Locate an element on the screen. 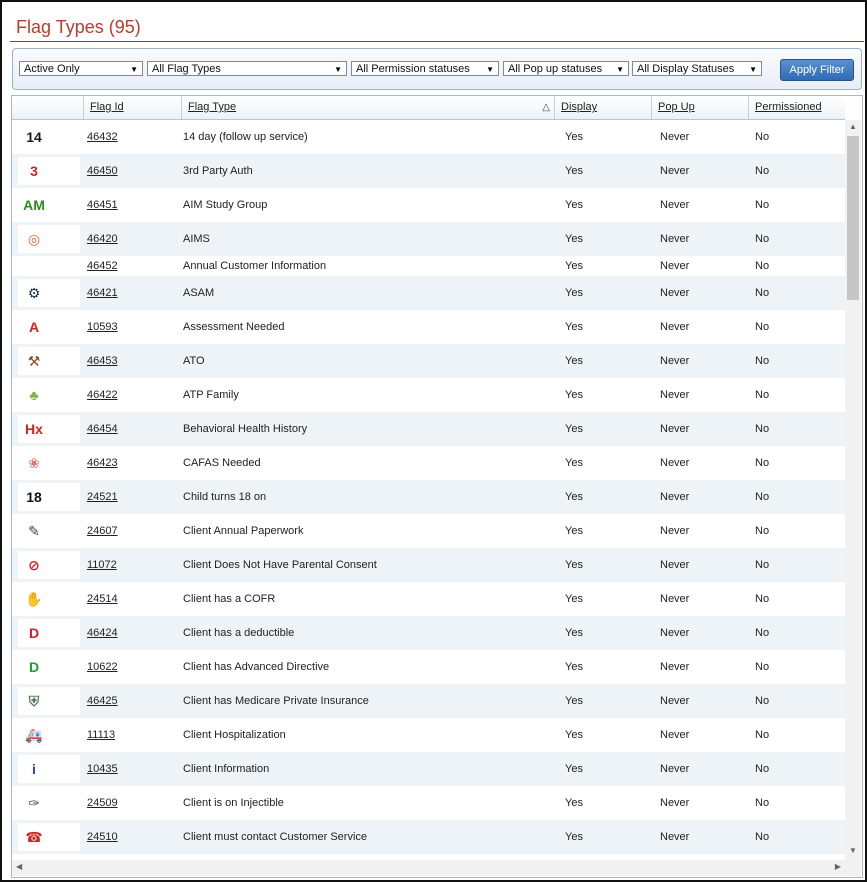 This screenshot has width=867, height=882. table-row: ⚙ 46421 ASAM Yes Never No is located at coordinates (428, 293).